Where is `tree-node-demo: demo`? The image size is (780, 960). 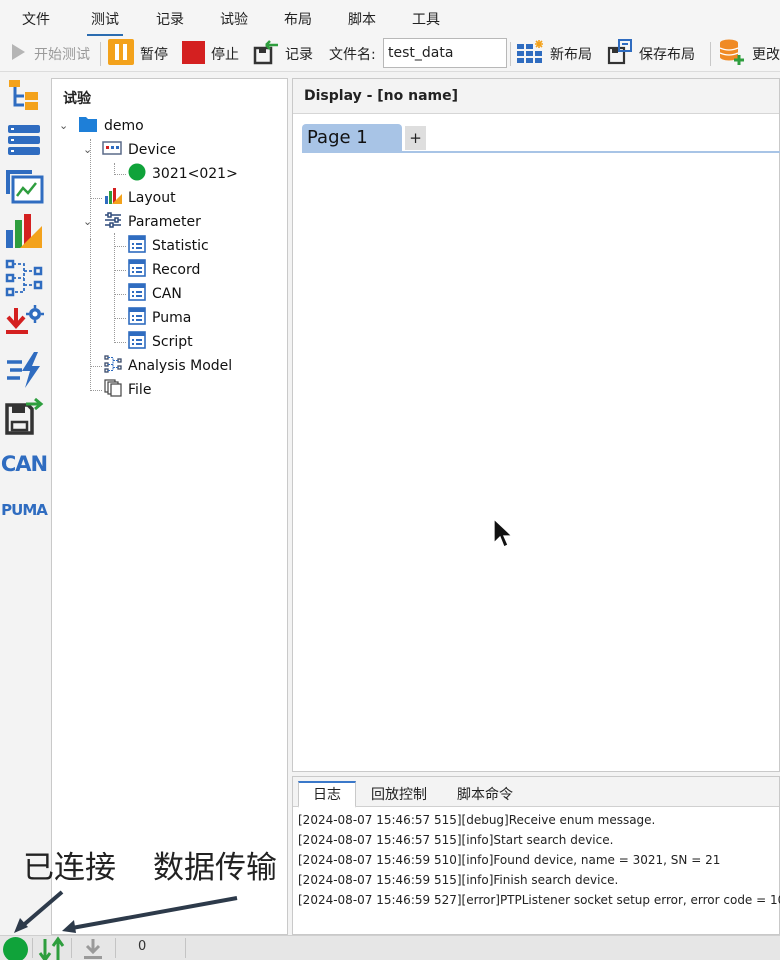
tree-node-demo: demo is located at coordinates (111, 126).